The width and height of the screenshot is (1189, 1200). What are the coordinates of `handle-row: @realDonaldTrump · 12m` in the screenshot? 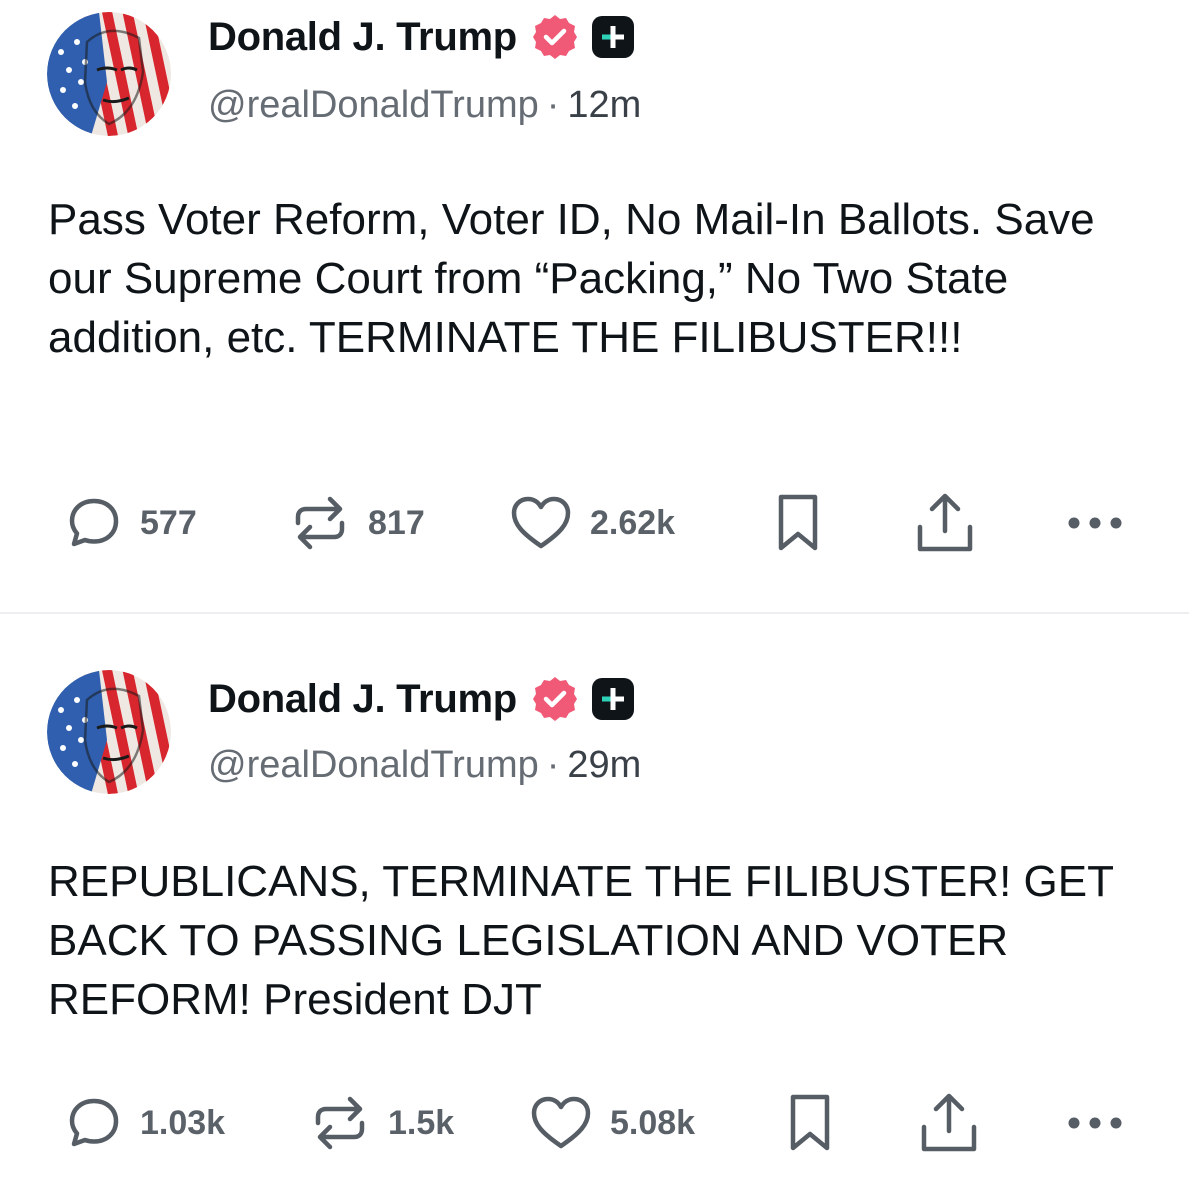 It's located at (424, 105).